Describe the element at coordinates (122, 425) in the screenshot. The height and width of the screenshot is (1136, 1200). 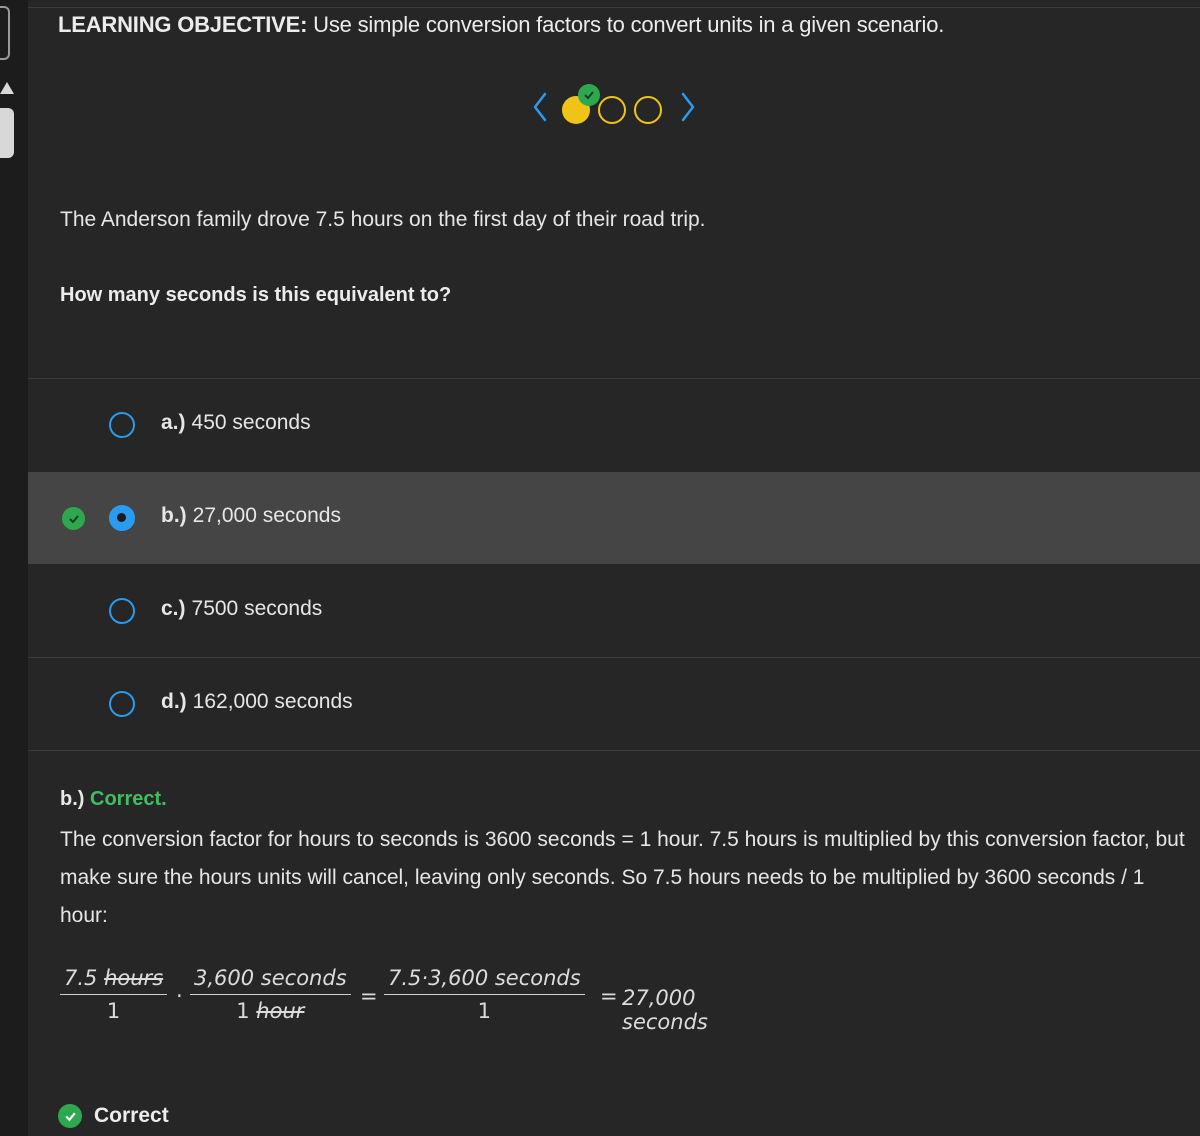
I see `radio-a` at that location.